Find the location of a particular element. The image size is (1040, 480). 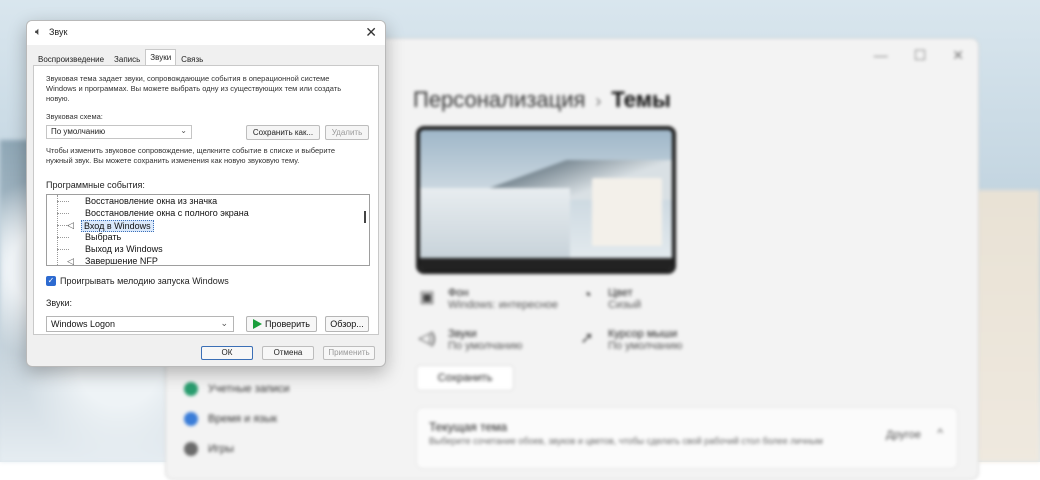

list-item: Восстановление окна из значка is located at coordinates (151, 201).